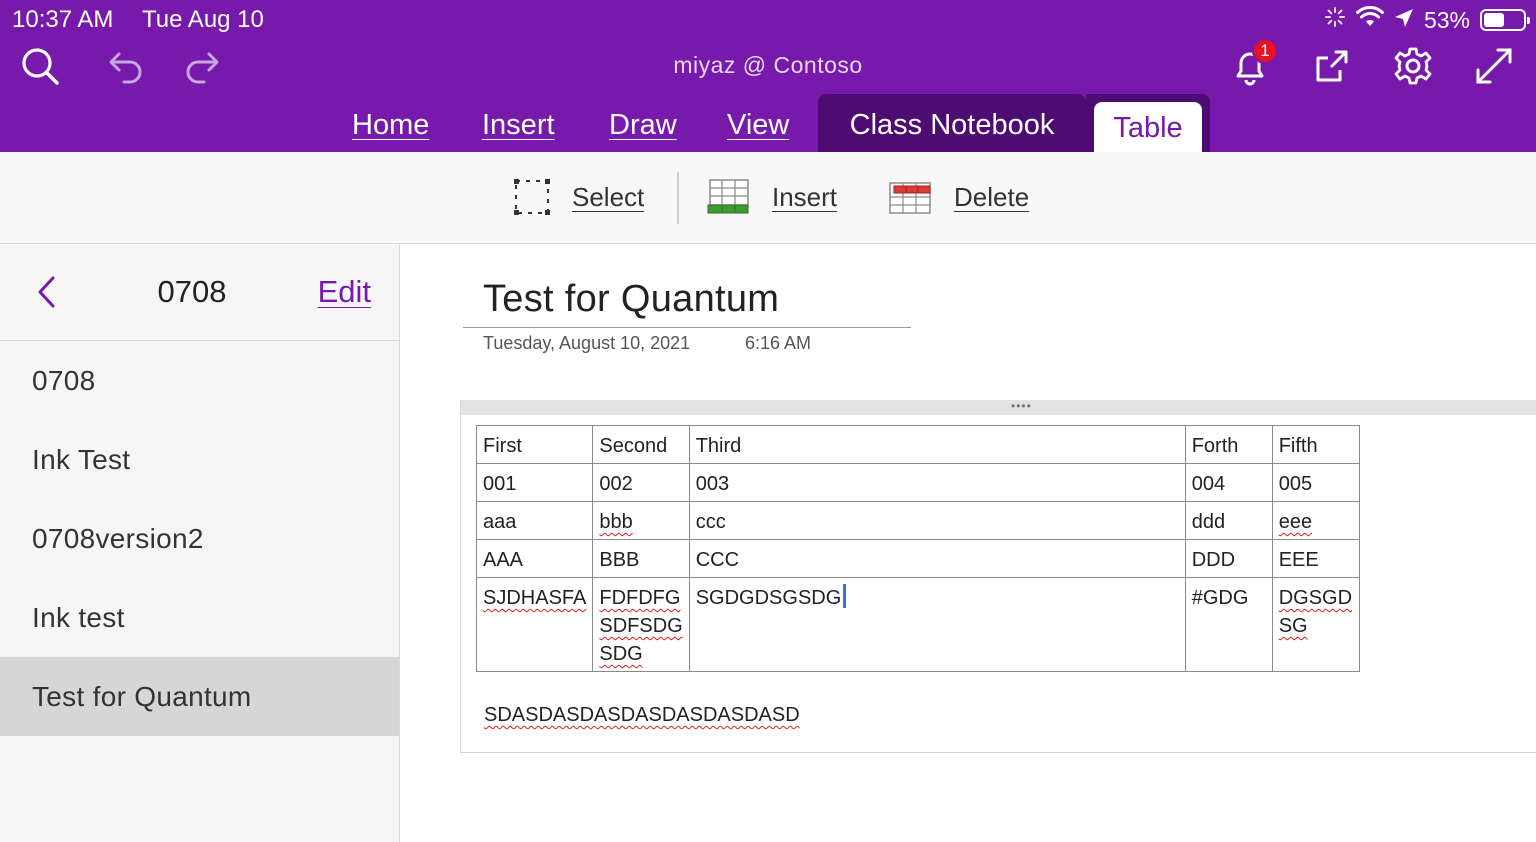 The image size is (1536, 842). I want to click on misspelled-word: bbb, so click(616, 522).